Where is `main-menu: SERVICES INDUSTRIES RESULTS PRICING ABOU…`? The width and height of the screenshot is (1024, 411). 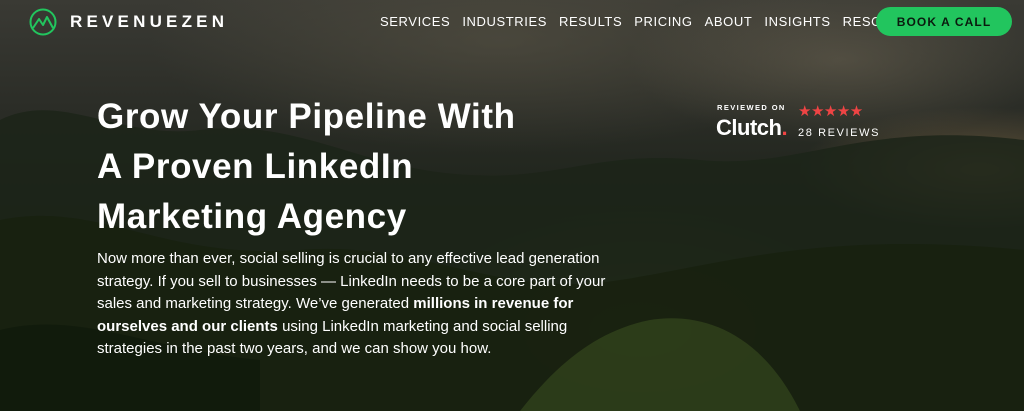
main-menu: SERVICES INDUSTRIES RESULTS PRICING ABOU… is located at coordinates (661, 21).